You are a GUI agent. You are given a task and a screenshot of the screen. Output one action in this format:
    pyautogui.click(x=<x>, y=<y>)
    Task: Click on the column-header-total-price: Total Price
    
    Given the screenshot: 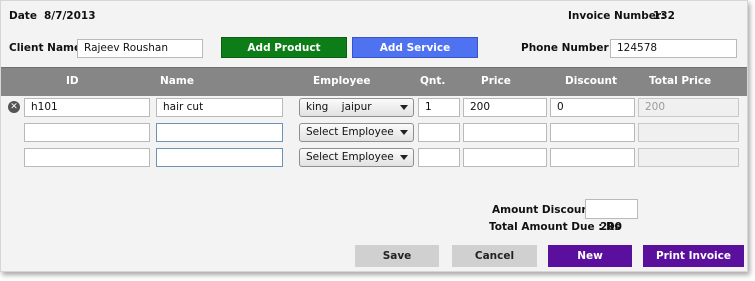 What is the action you would take?
    pyautogui.click(x=680, y=81)
    